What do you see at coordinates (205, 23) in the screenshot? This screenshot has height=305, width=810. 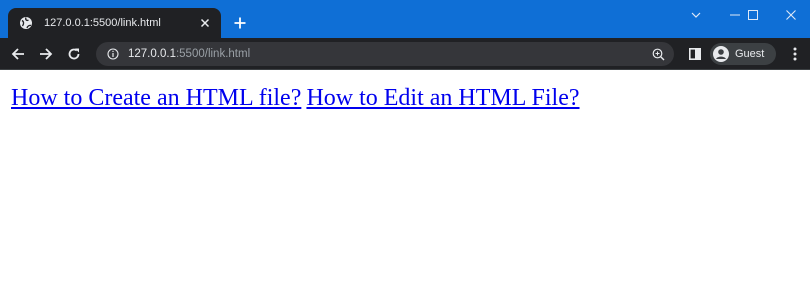 I see `close-tab-icon` at bounding box center [205, 23].